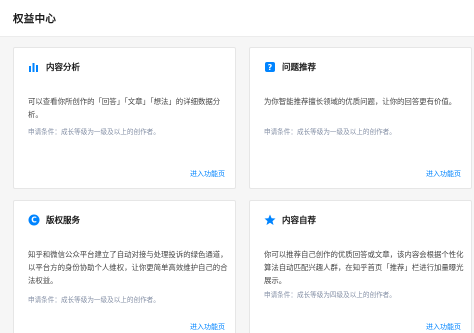 This screenshot has width=474, height=333. I want to click on card-condition: 申请条件：成长等级为四级及以上的创作者。, so click(330, 295).